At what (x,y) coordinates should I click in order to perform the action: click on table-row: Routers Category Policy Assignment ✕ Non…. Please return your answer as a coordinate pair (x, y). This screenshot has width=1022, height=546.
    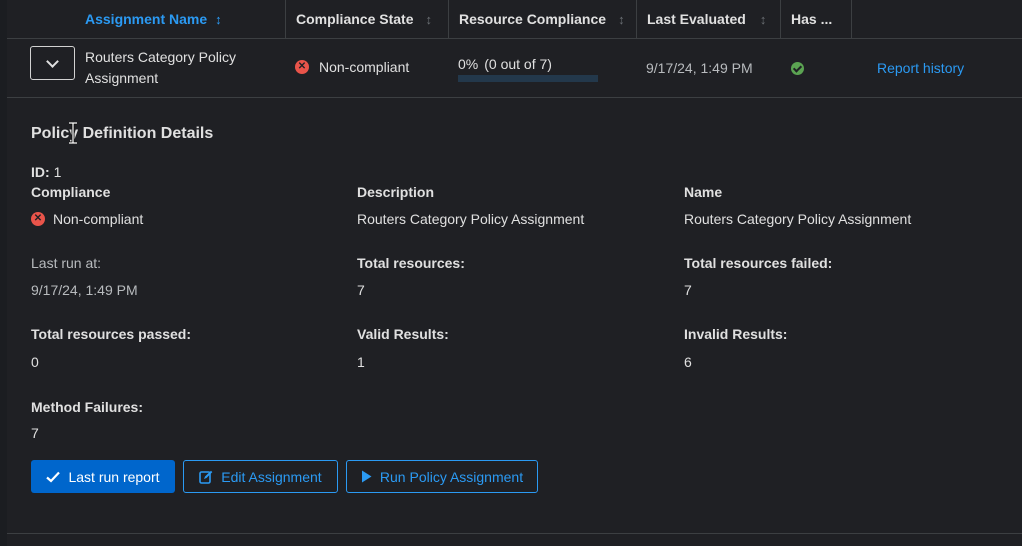
    Looking at the image, I should click on (514, 68).